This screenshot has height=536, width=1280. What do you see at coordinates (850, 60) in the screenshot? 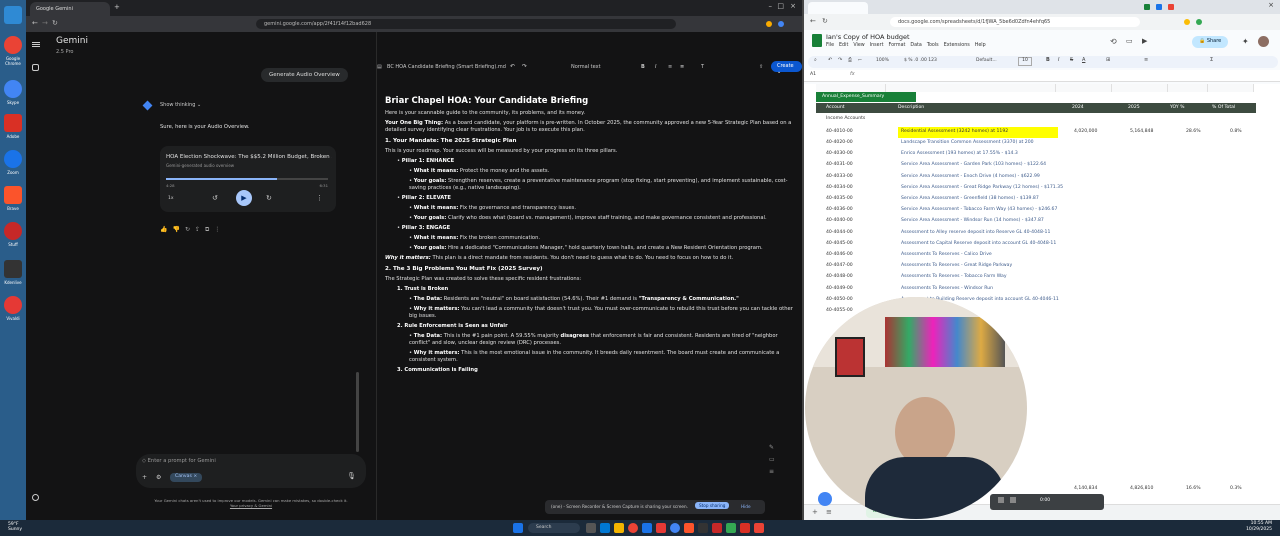
I see `print-icon: ⎙` at bounding box center [850, 60].